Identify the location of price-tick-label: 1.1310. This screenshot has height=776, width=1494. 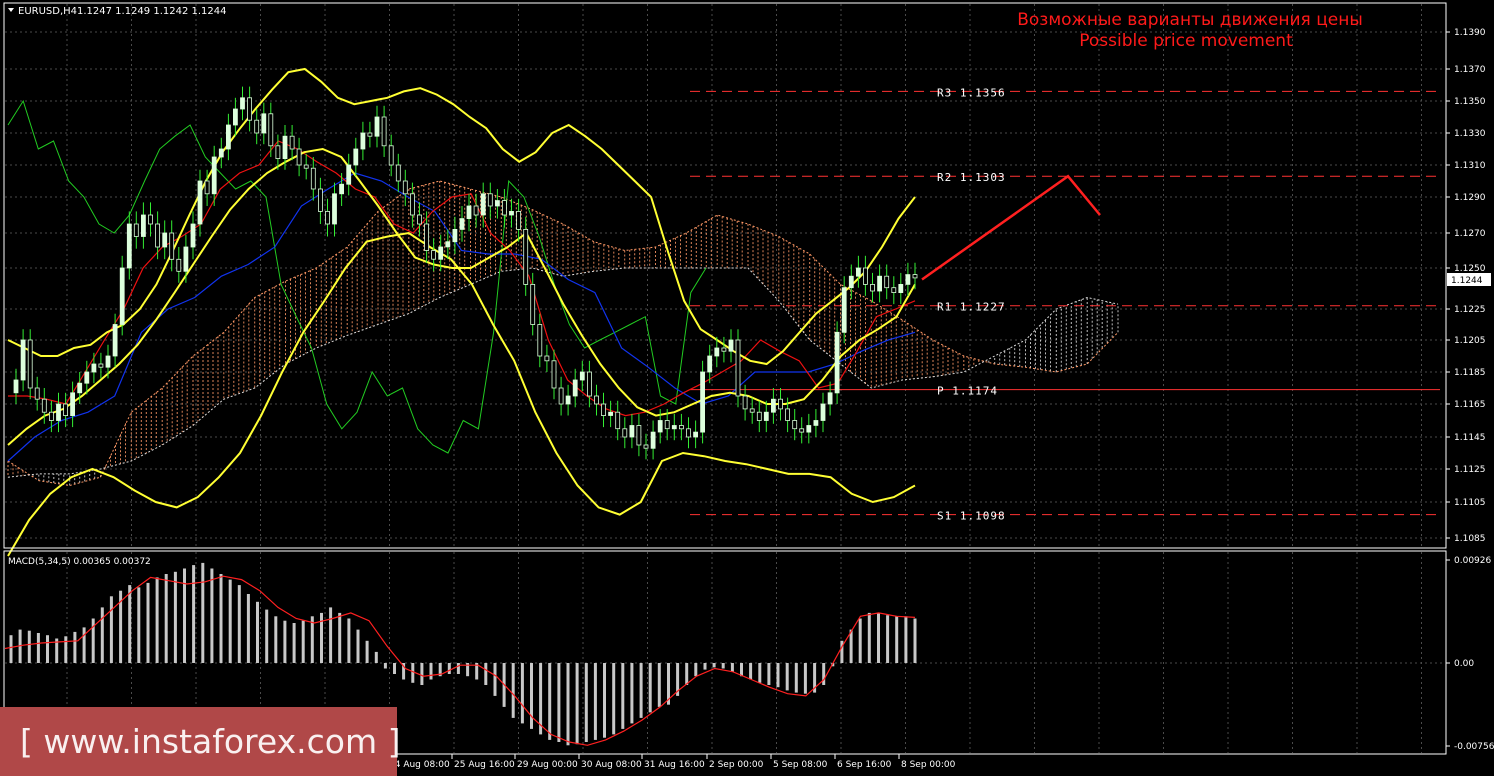
(1470, 166).